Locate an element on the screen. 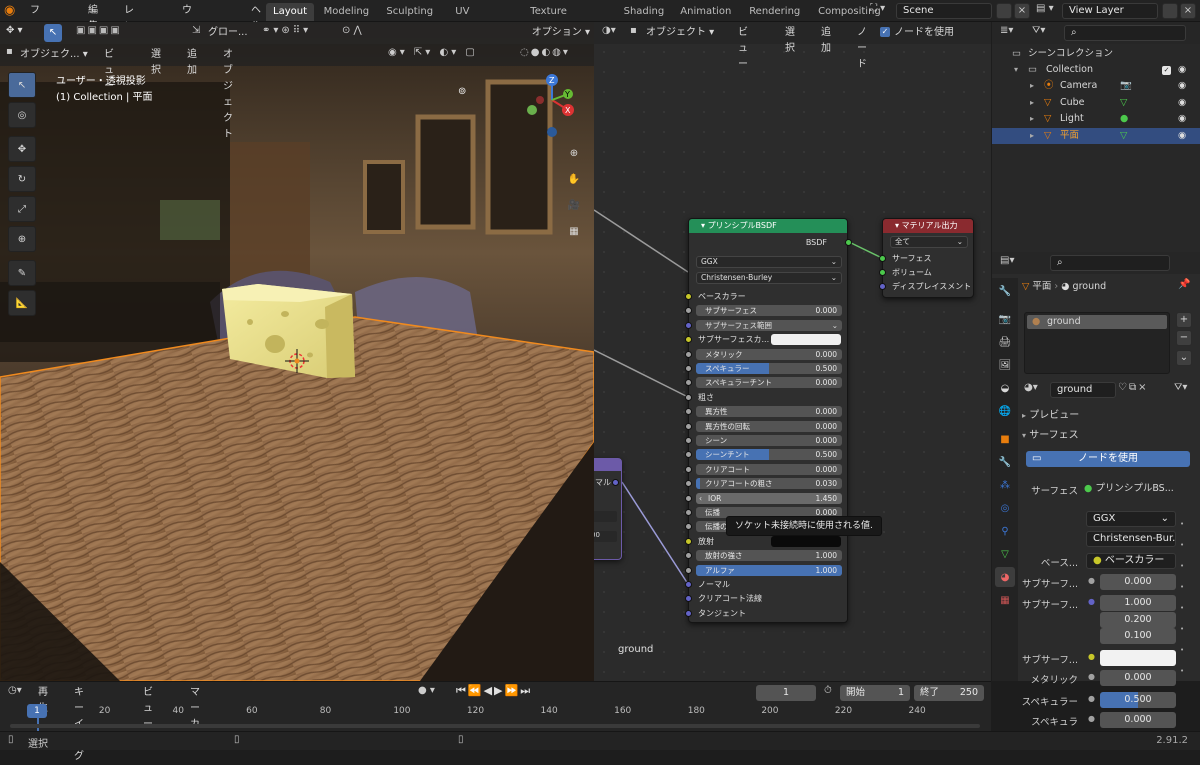  selection-mode-icons: ▣▣▣▣ is located at coordinates (116, 33).